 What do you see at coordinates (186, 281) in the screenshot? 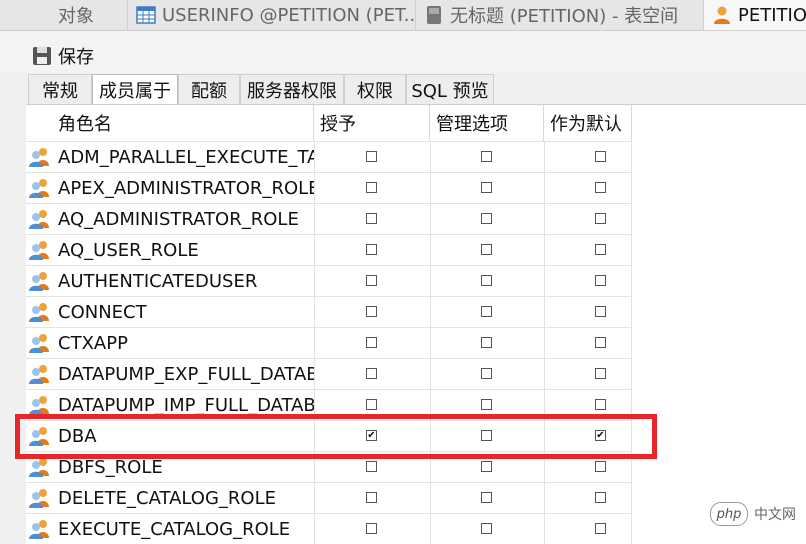
I see `role-name-cell: AUTHENTICATEDUSER` at bounding box center [186, 281].